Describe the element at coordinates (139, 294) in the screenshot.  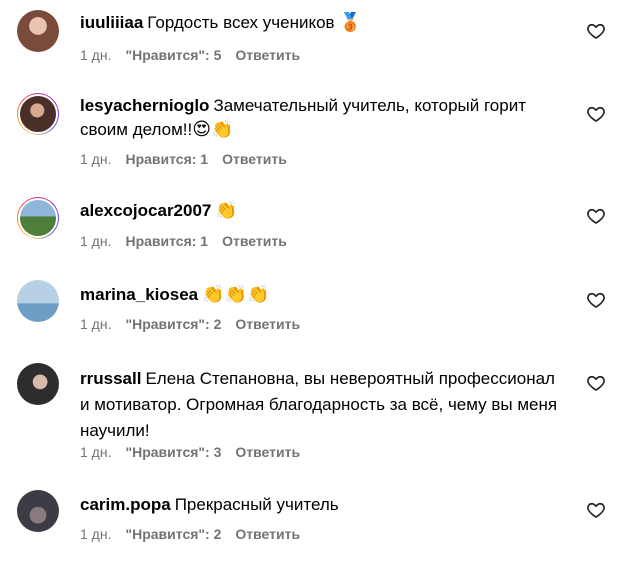
I see `comment-username: marina_kiosea` at that location.